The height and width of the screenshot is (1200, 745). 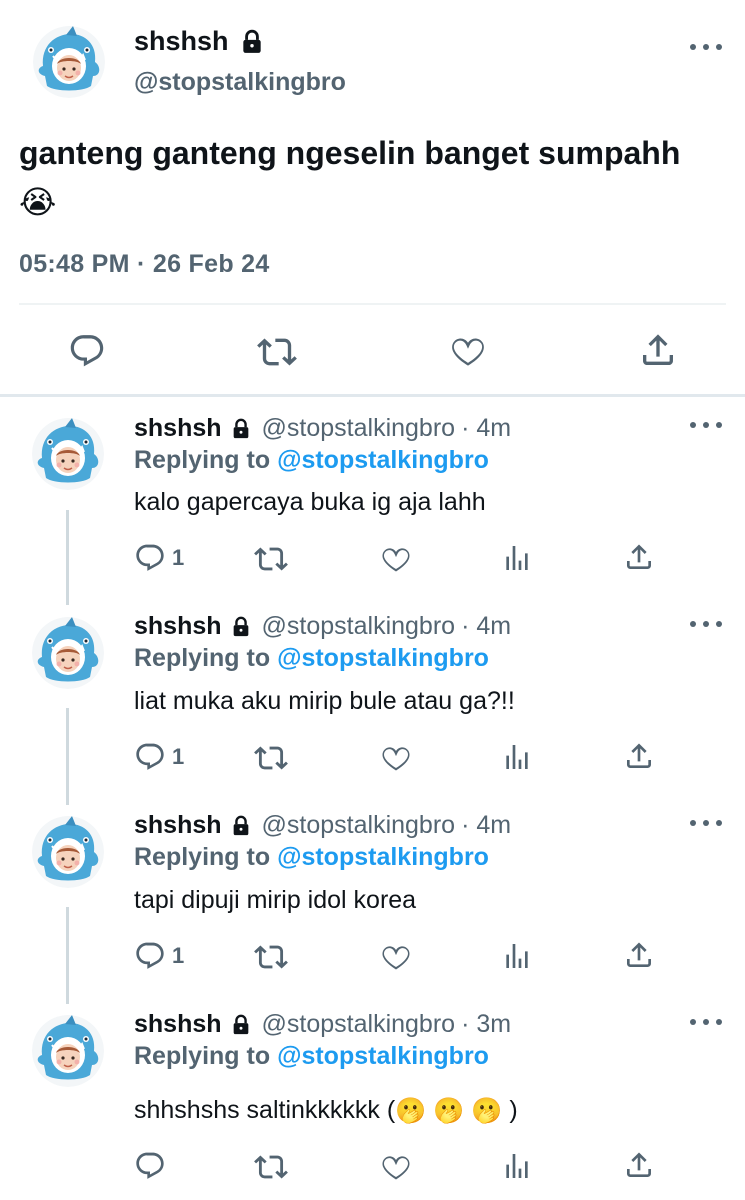 I want to click on replying-to: Replying to @stopstalkingbro, so click(x=311, y=1056).